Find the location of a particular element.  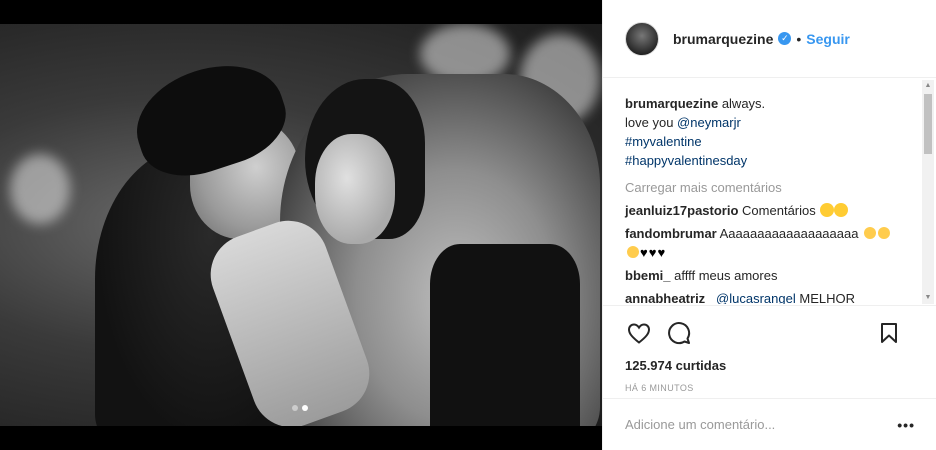

action-icons is located at coordinates (770, 333).